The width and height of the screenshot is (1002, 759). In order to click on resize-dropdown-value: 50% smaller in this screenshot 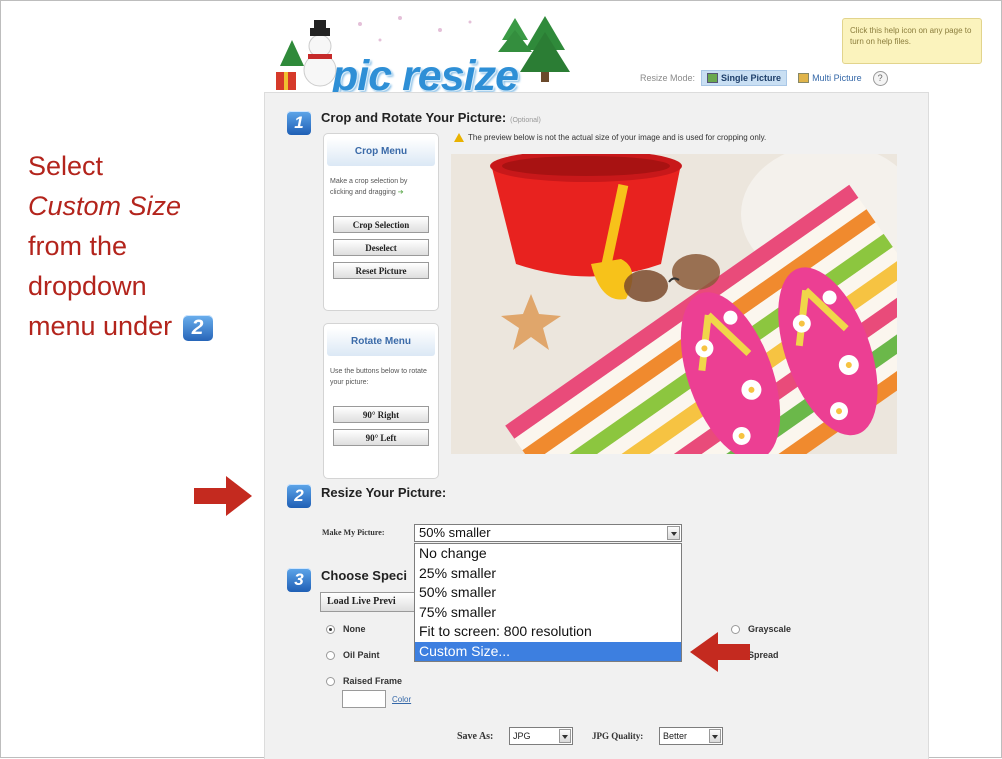, I will do `click(455, 532)`.